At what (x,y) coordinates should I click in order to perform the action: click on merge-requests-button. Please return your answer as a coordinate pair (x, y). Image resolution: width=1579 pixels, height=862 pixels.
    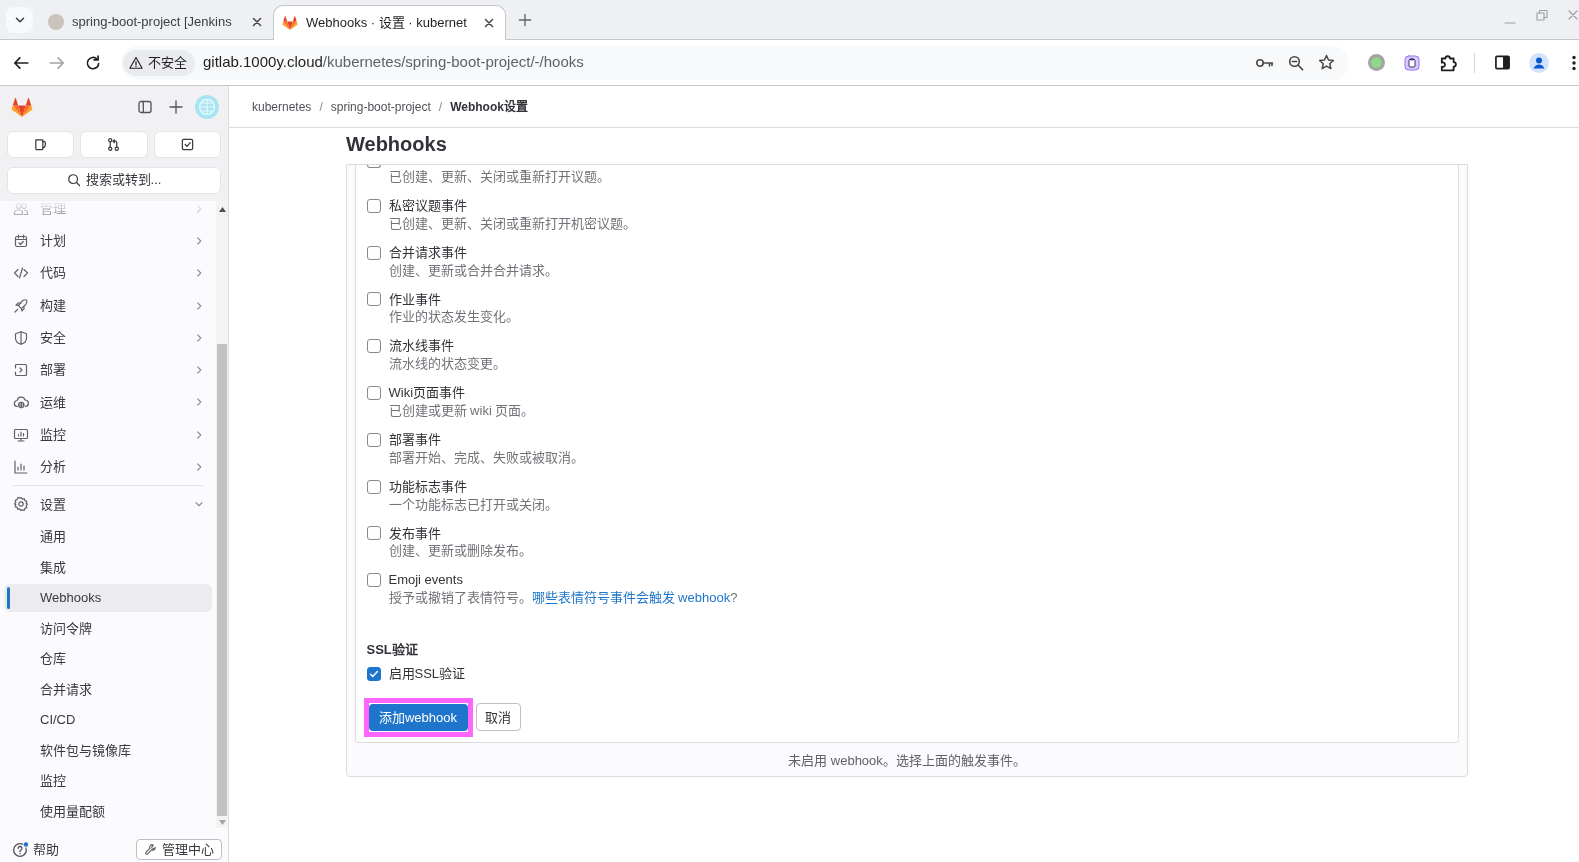
    Looking at the image, I should click on (114, 144).